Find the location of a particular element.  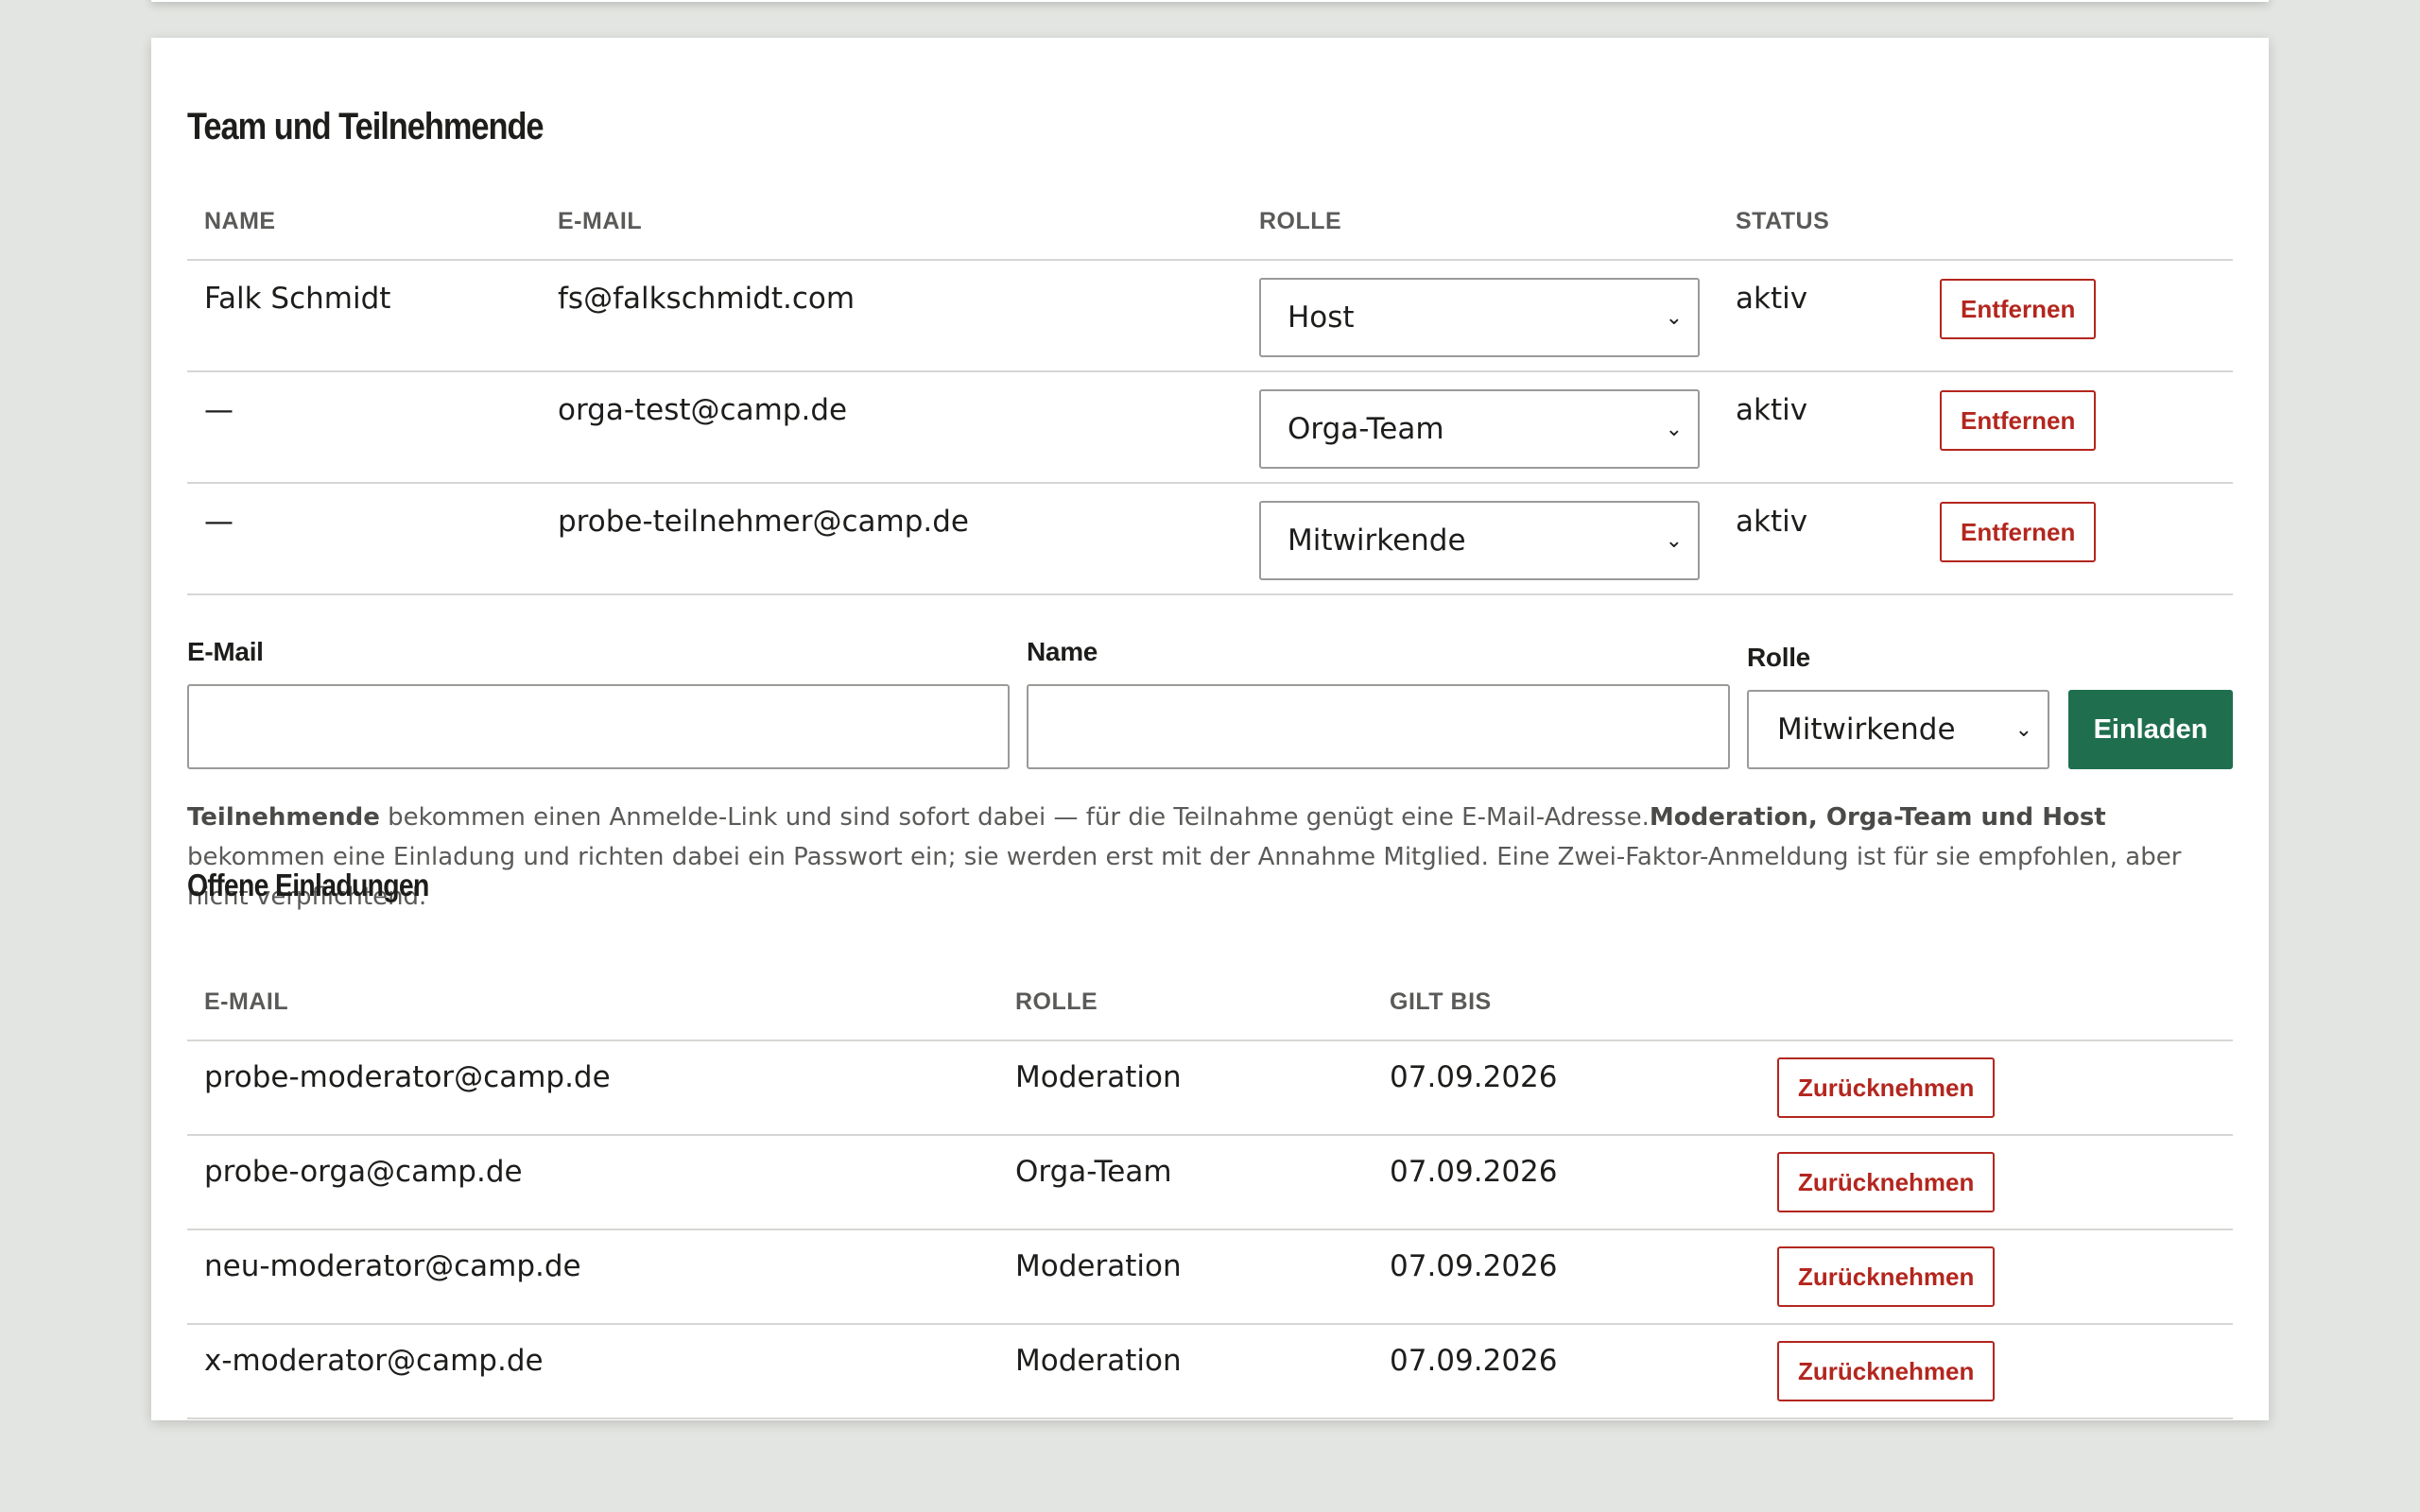

invite-email: probe-moderator@camp.de is located at coordinates (592, 1088).